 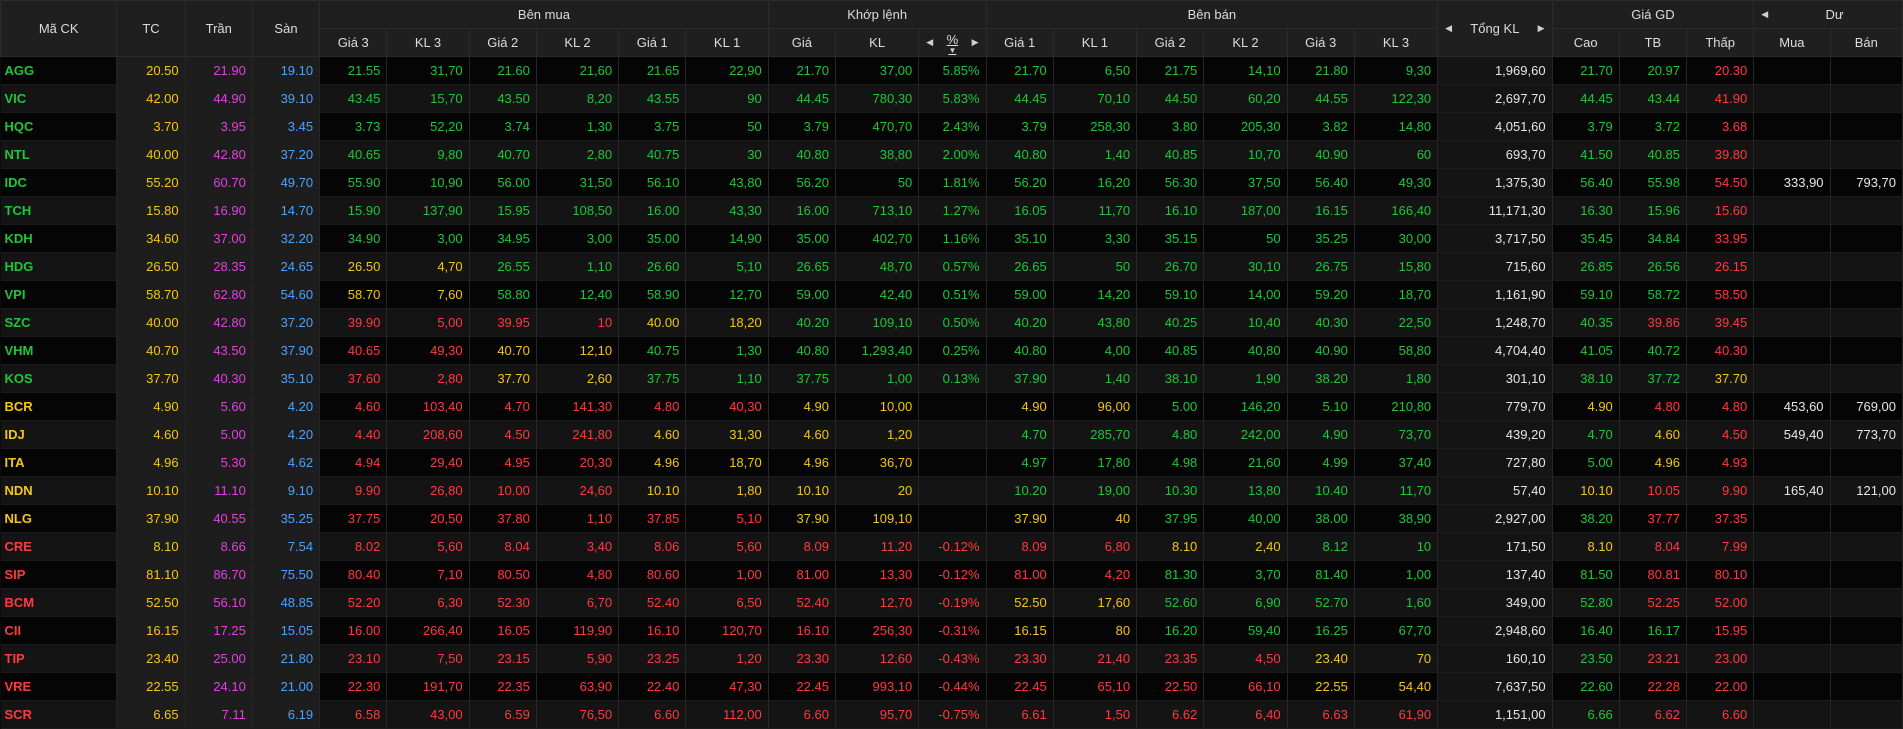 I want to click on low-cell: 7.99, so click(x=1720, y=546).